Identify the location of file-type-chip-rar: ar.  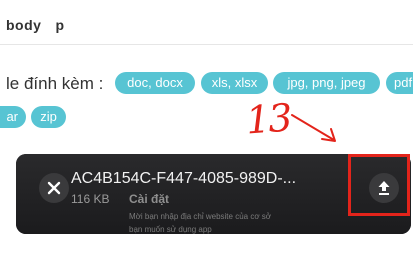
(13, 117).